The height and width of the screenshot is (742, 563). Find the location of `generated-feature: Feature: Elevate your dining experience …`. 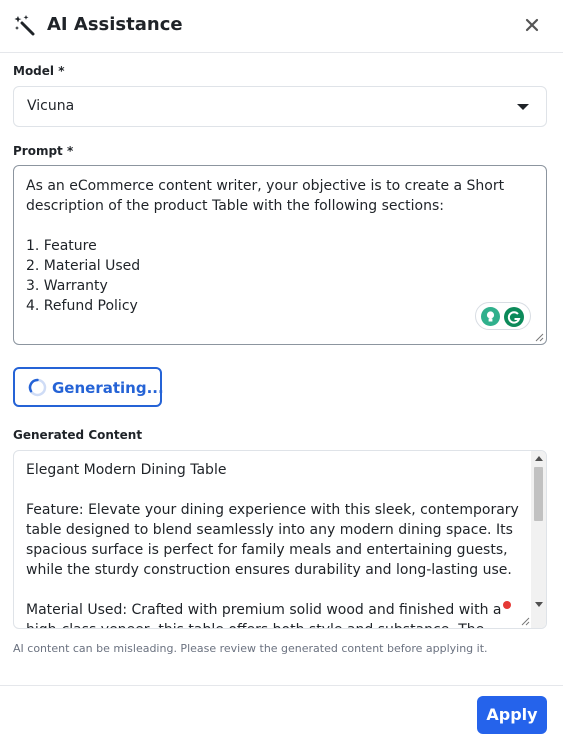

generated-feature: Feature: Elevate your dining experience … is located at coordinates (272, 540).